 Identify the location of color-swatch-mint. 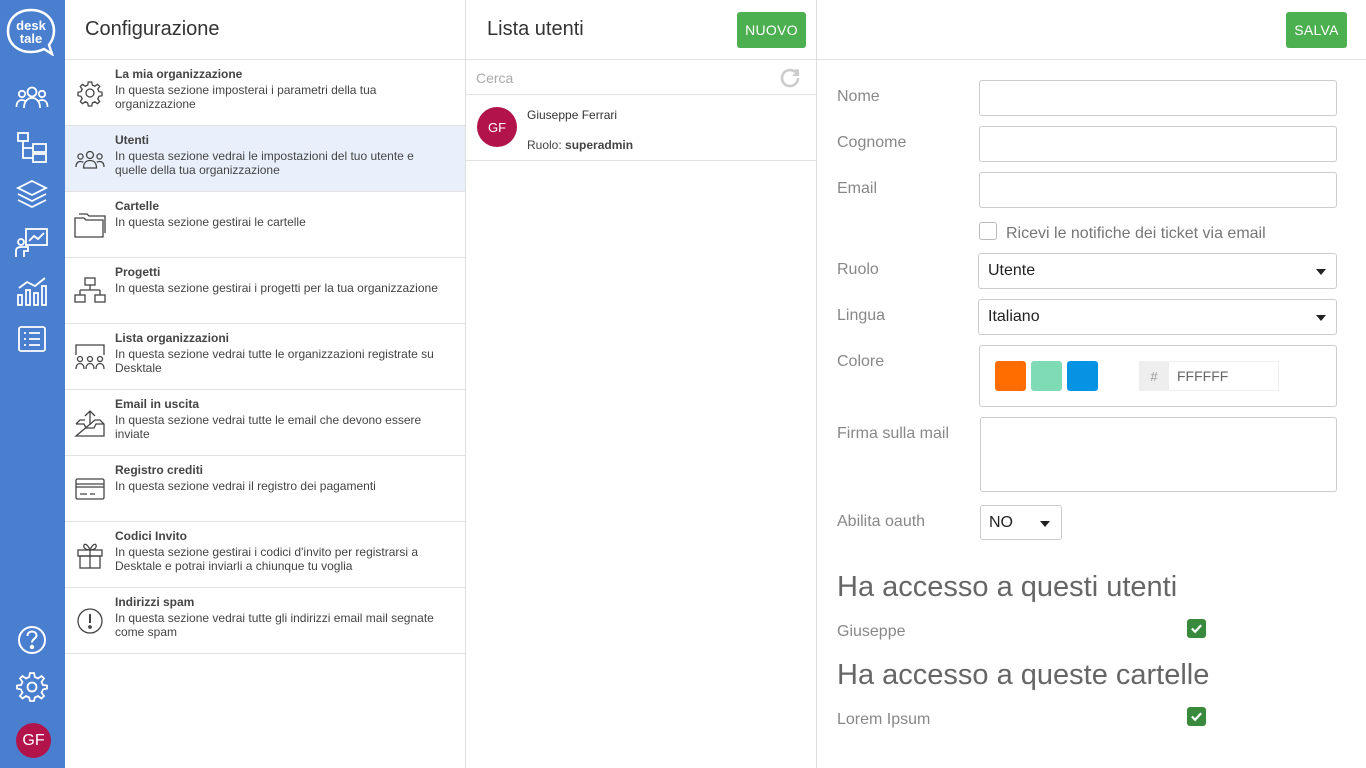
(1046, 376).